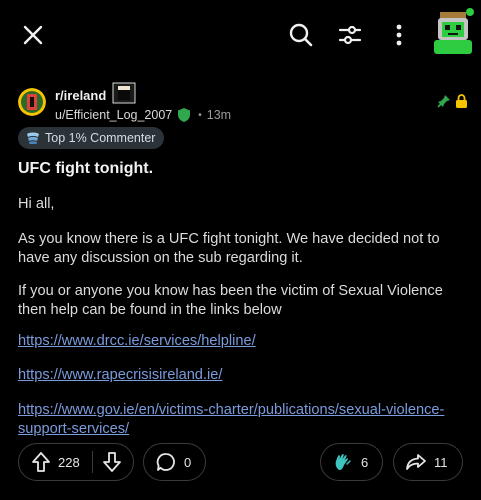 Image resolution: width=481 pixels, height=500 pixels. What do you see at coordinates (33, 35) in the screenshot?
I see `close-icon` at bounding box center [33, 35].